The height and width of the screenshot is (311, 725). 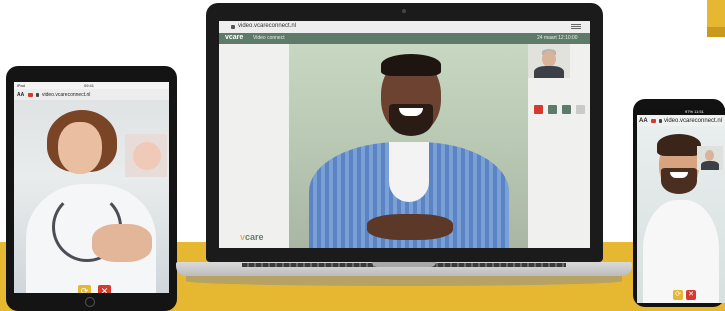 What do you see at coordinates (710, 158) in the screenshot?
I see `phone-self-view` at bounding box center [710, 158].